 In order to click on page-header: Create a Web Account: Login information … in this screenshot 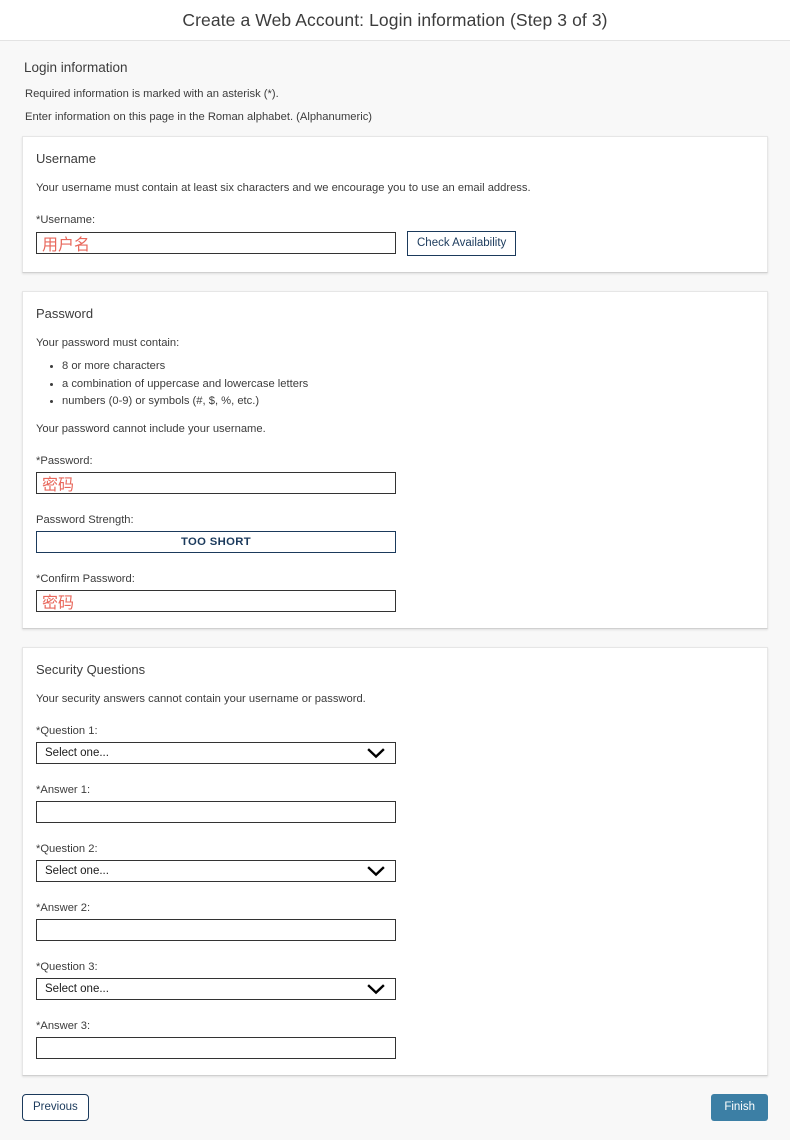, I will do `click(395, 20)`.